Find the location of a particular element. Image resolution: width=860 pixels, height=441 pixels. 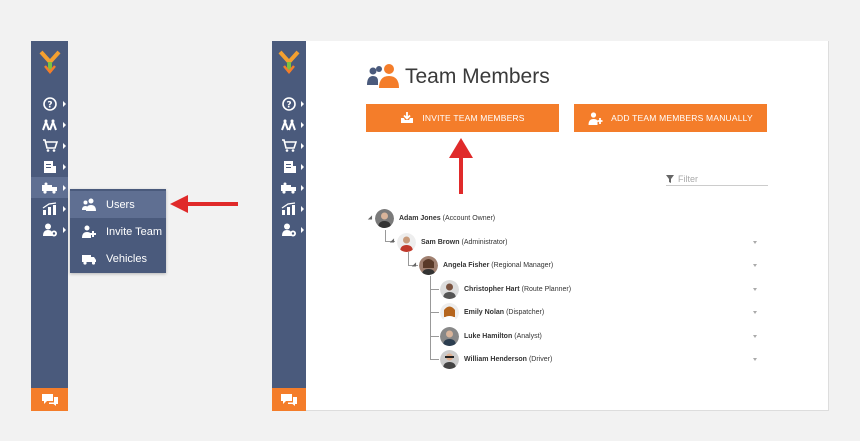

truck-icon is located at coordinates (89, 259).